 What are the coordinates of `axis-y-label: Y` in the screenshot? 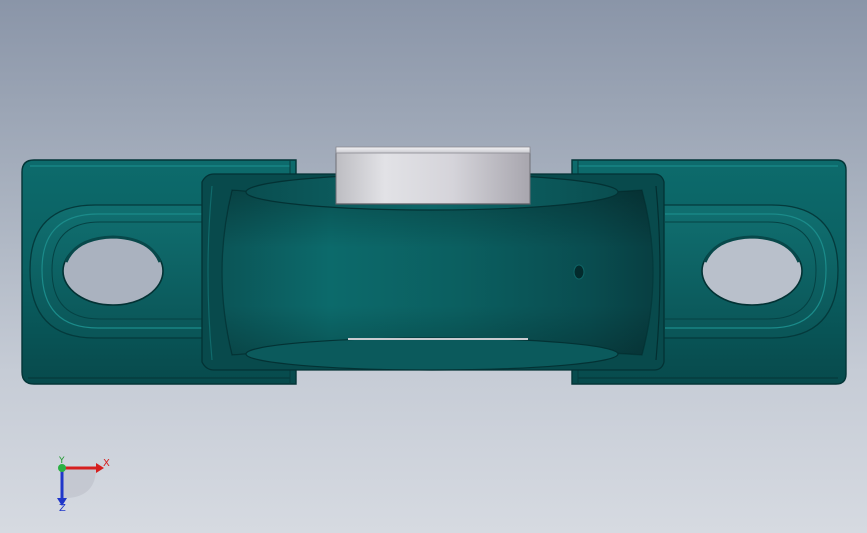 It's located at (62, 461).